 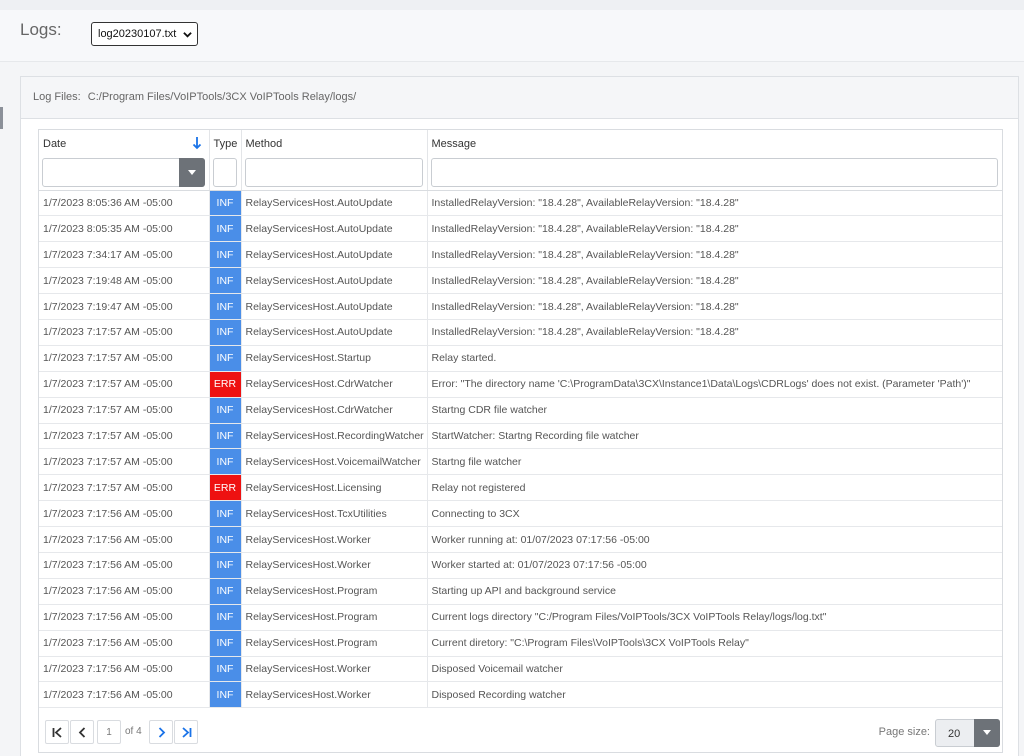 I want to click on prev-page-button, so click(x=82, y=732).